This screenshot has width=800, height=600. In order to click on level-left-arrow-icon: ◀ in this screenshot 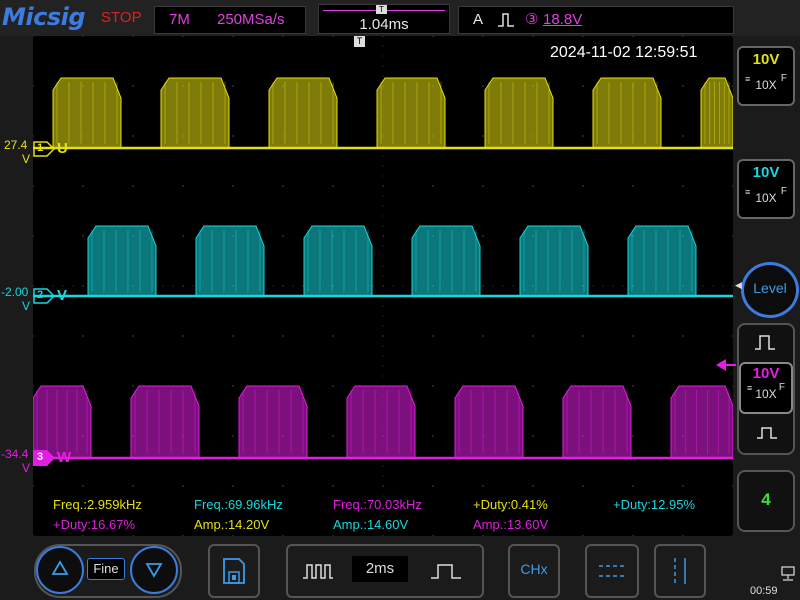, I will do `click(738, 285)`.